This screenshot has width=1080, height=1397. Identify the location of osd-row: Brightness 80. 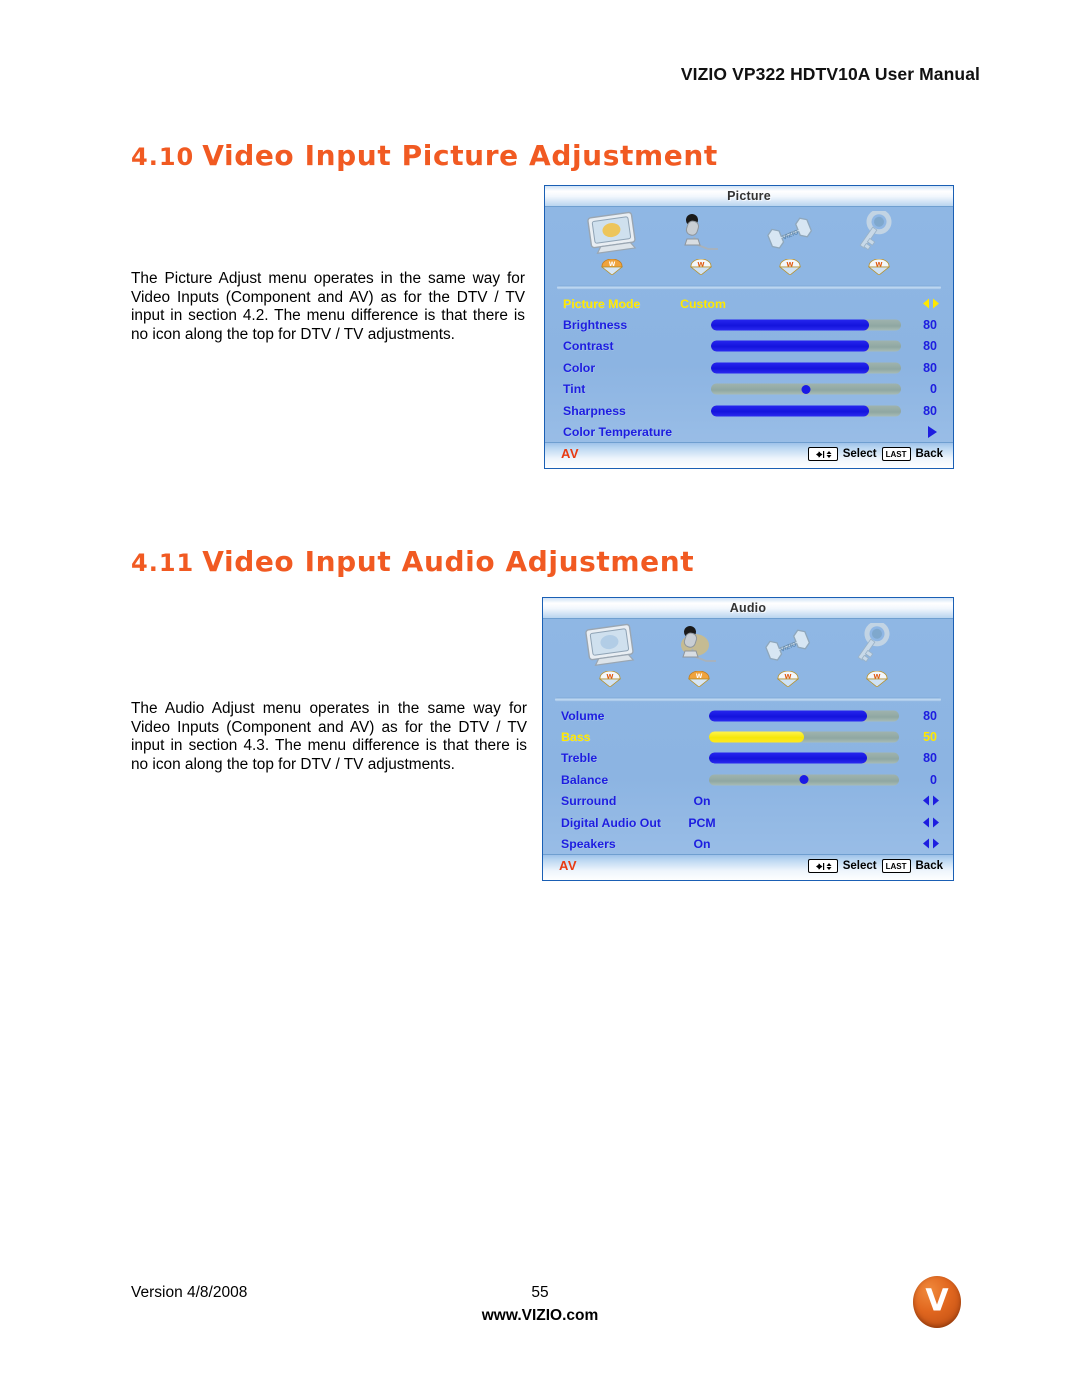
(749, 324).